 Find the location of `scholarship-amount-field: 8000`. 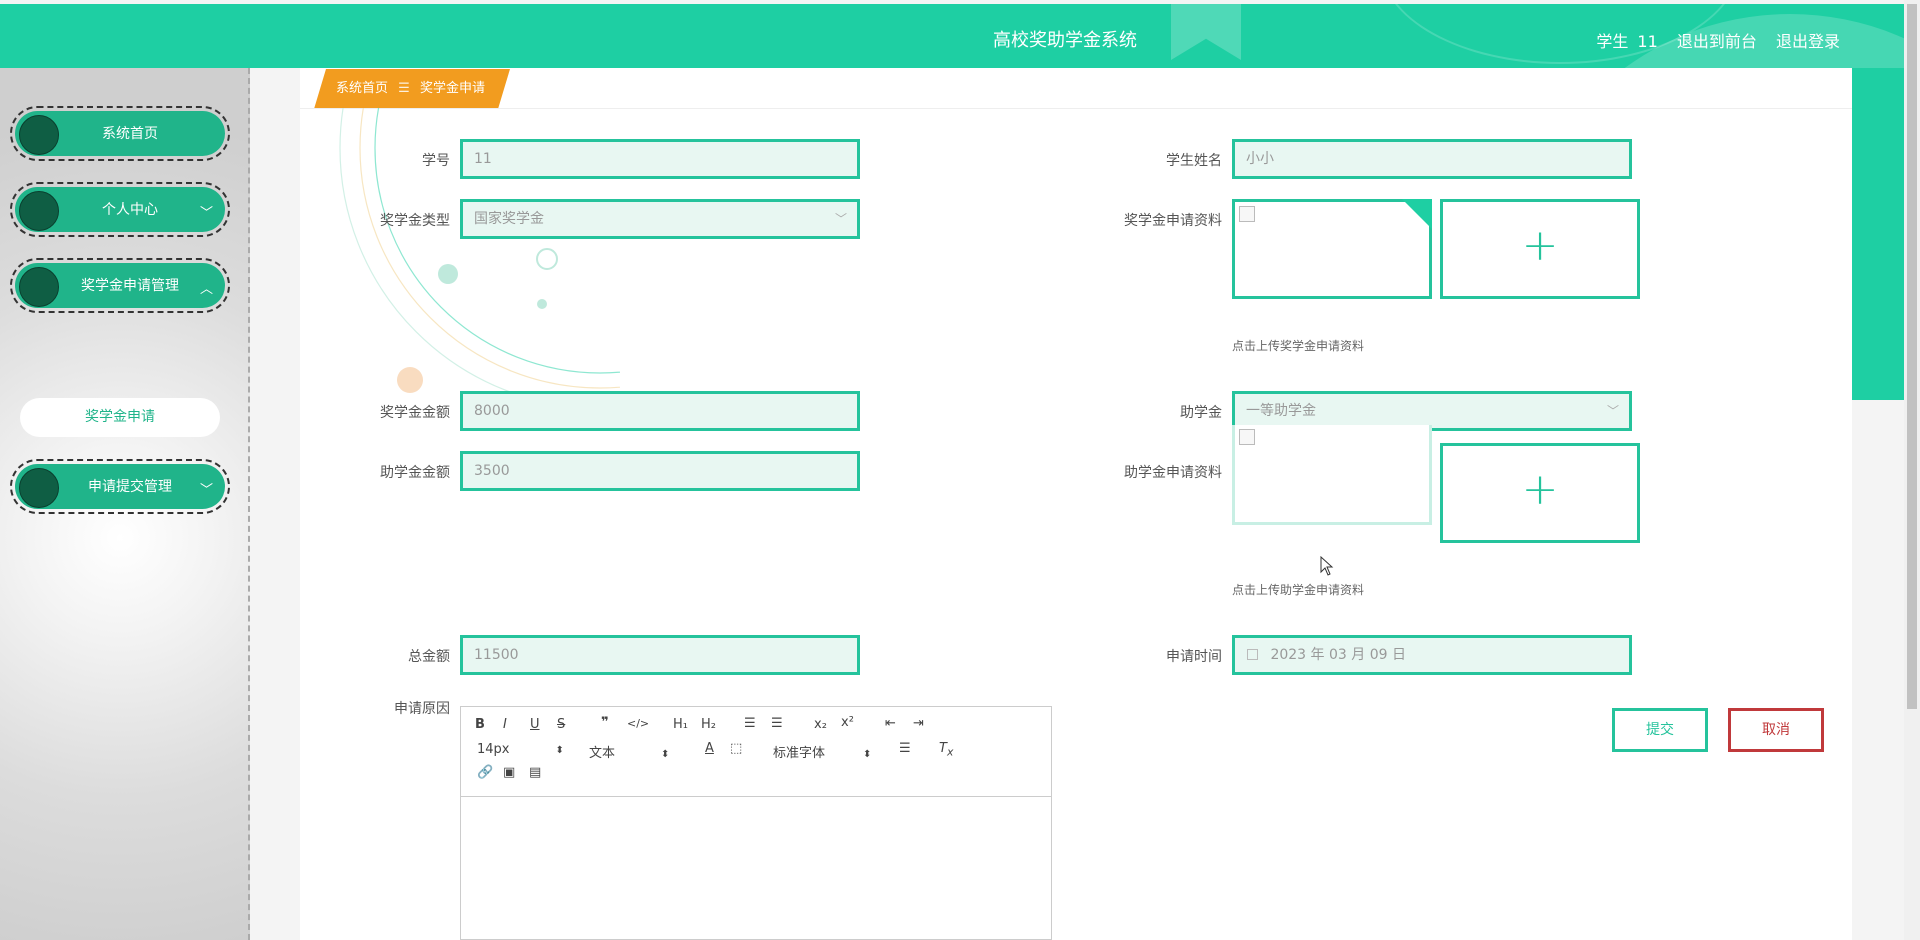

scholarship-amount-field: 8000 is located at coordinates (660, 411).